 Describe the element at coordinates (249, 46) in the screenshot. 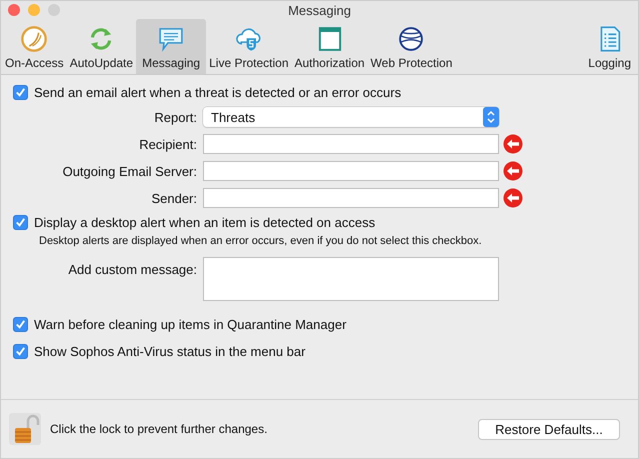

I see `toolbar-tab: Live Protection` at that location.